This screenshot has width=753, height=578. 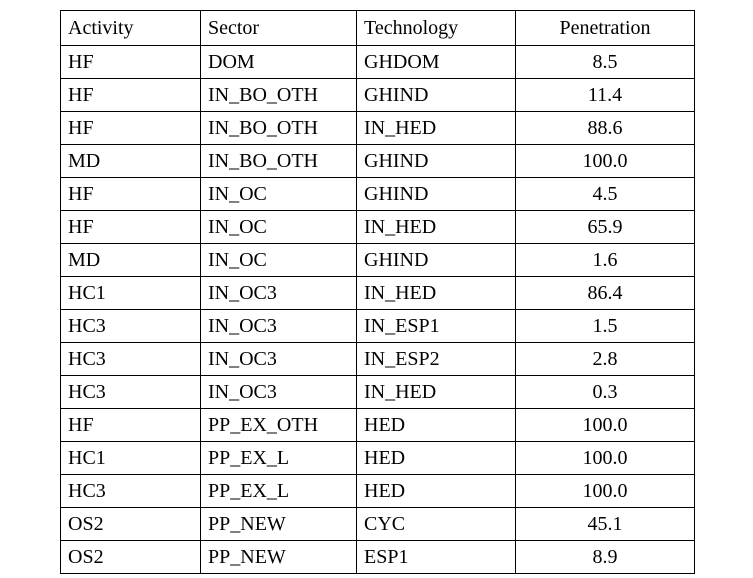 What do you see at coordinates (605, 128) in the screenshot?
I see `cell-penetration: 88.6` at bounding box center [605, 128].